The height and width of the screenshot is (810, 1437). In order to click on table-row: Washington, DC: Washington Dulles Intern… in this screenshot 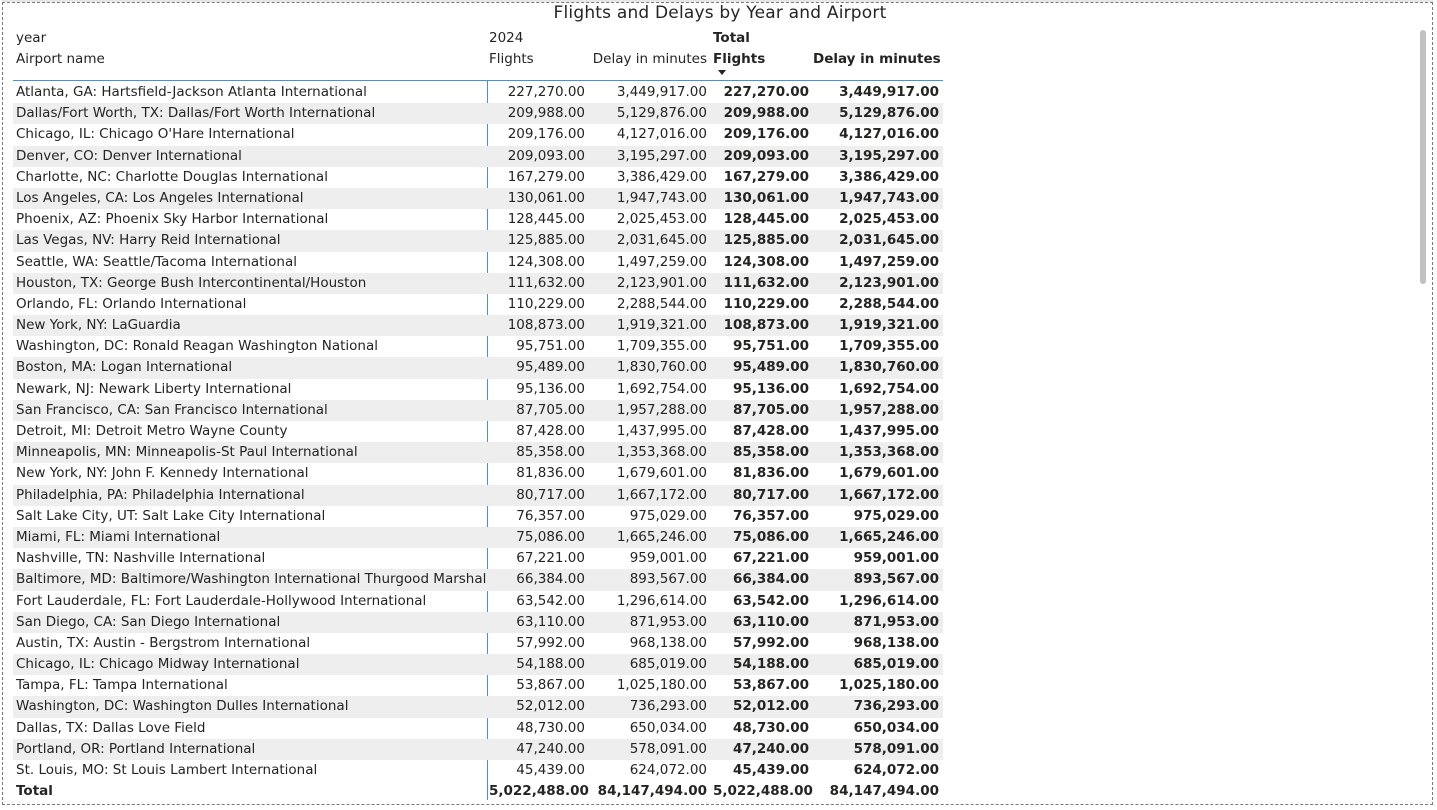, I will do `click(478, 707)`.